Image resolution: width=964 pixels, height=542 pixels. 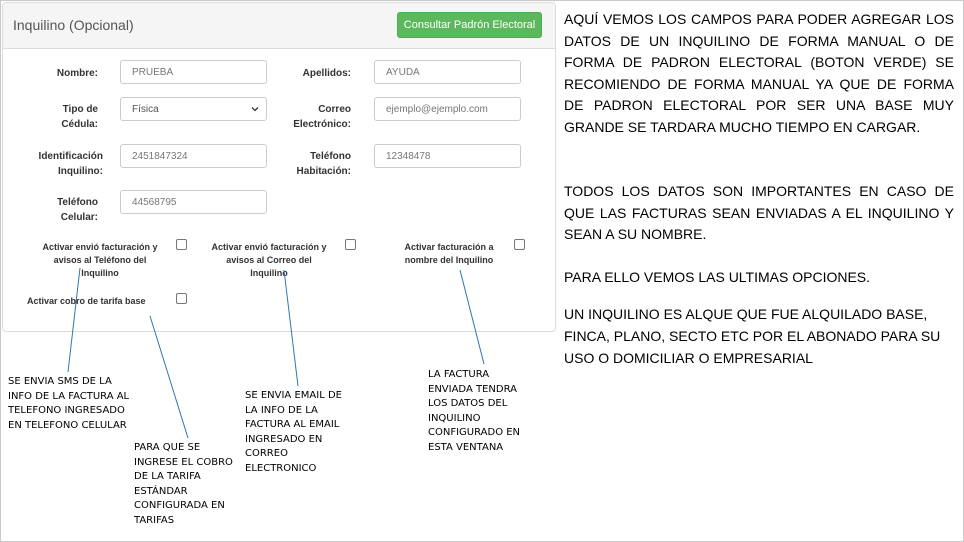 I want to click on tarifa-annotation-line: INGRESE EL COBRO, so click(x=183, y=462).